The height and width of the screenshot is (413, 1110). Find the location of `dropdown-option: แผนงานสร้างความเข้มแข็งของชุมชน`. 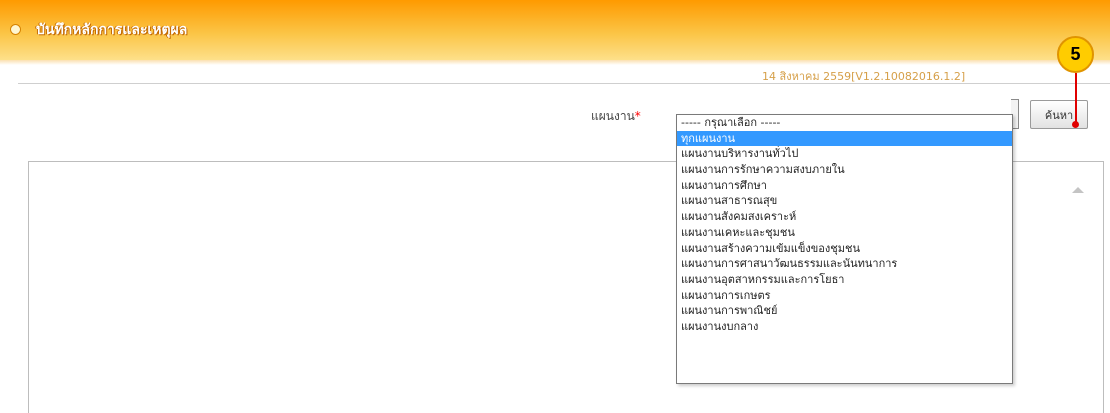

dropdown-option: แผนงานสร้างความเข้มแข็งของชุมชน is located at coordinates (844, 249).